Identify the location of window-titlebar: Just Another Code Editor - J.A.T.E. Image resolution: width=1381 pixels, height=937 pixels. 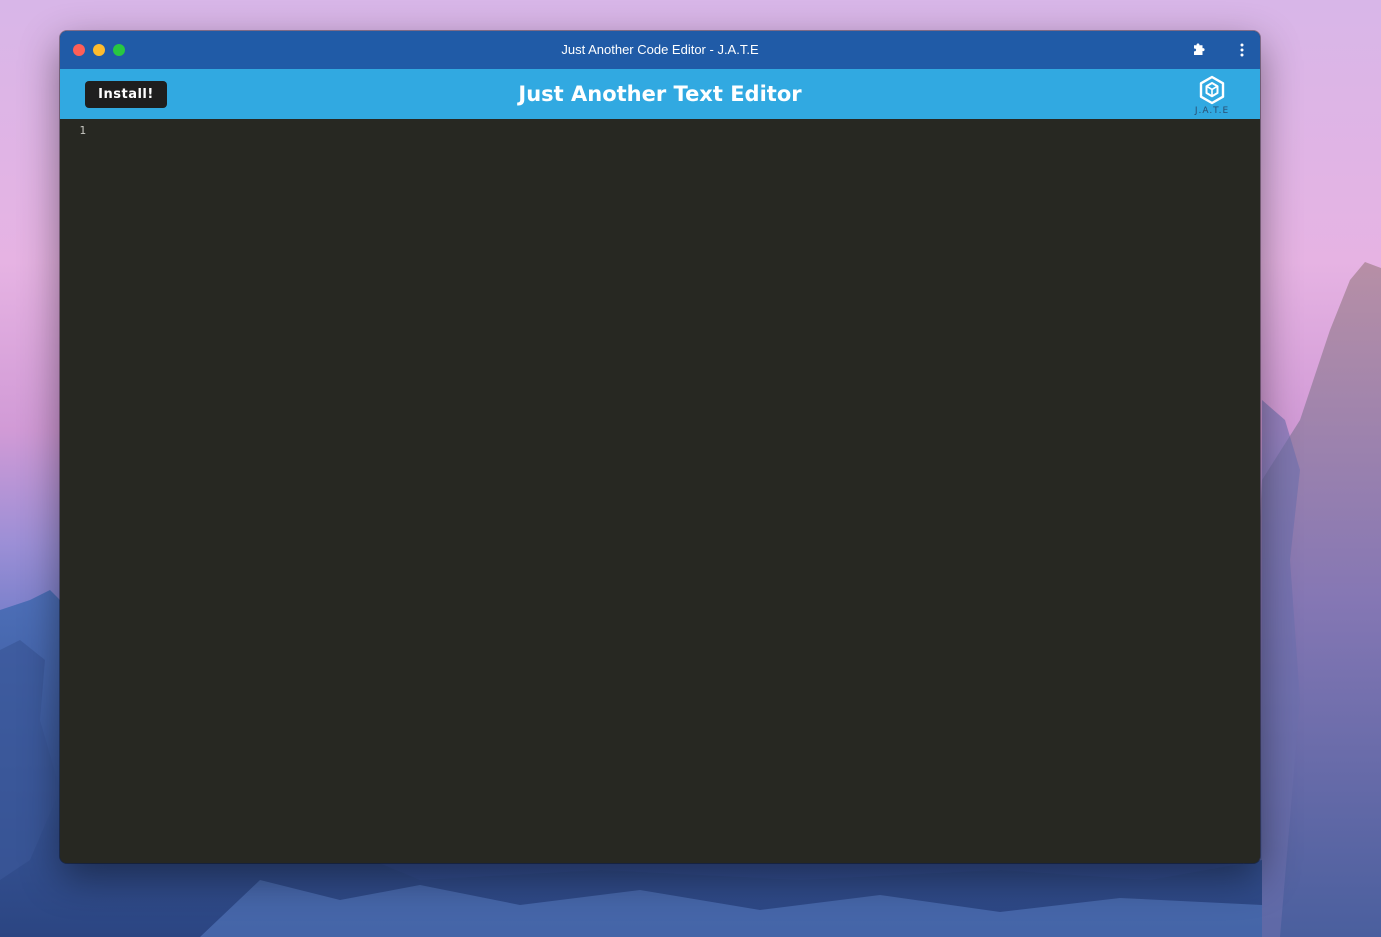
(660, 50).